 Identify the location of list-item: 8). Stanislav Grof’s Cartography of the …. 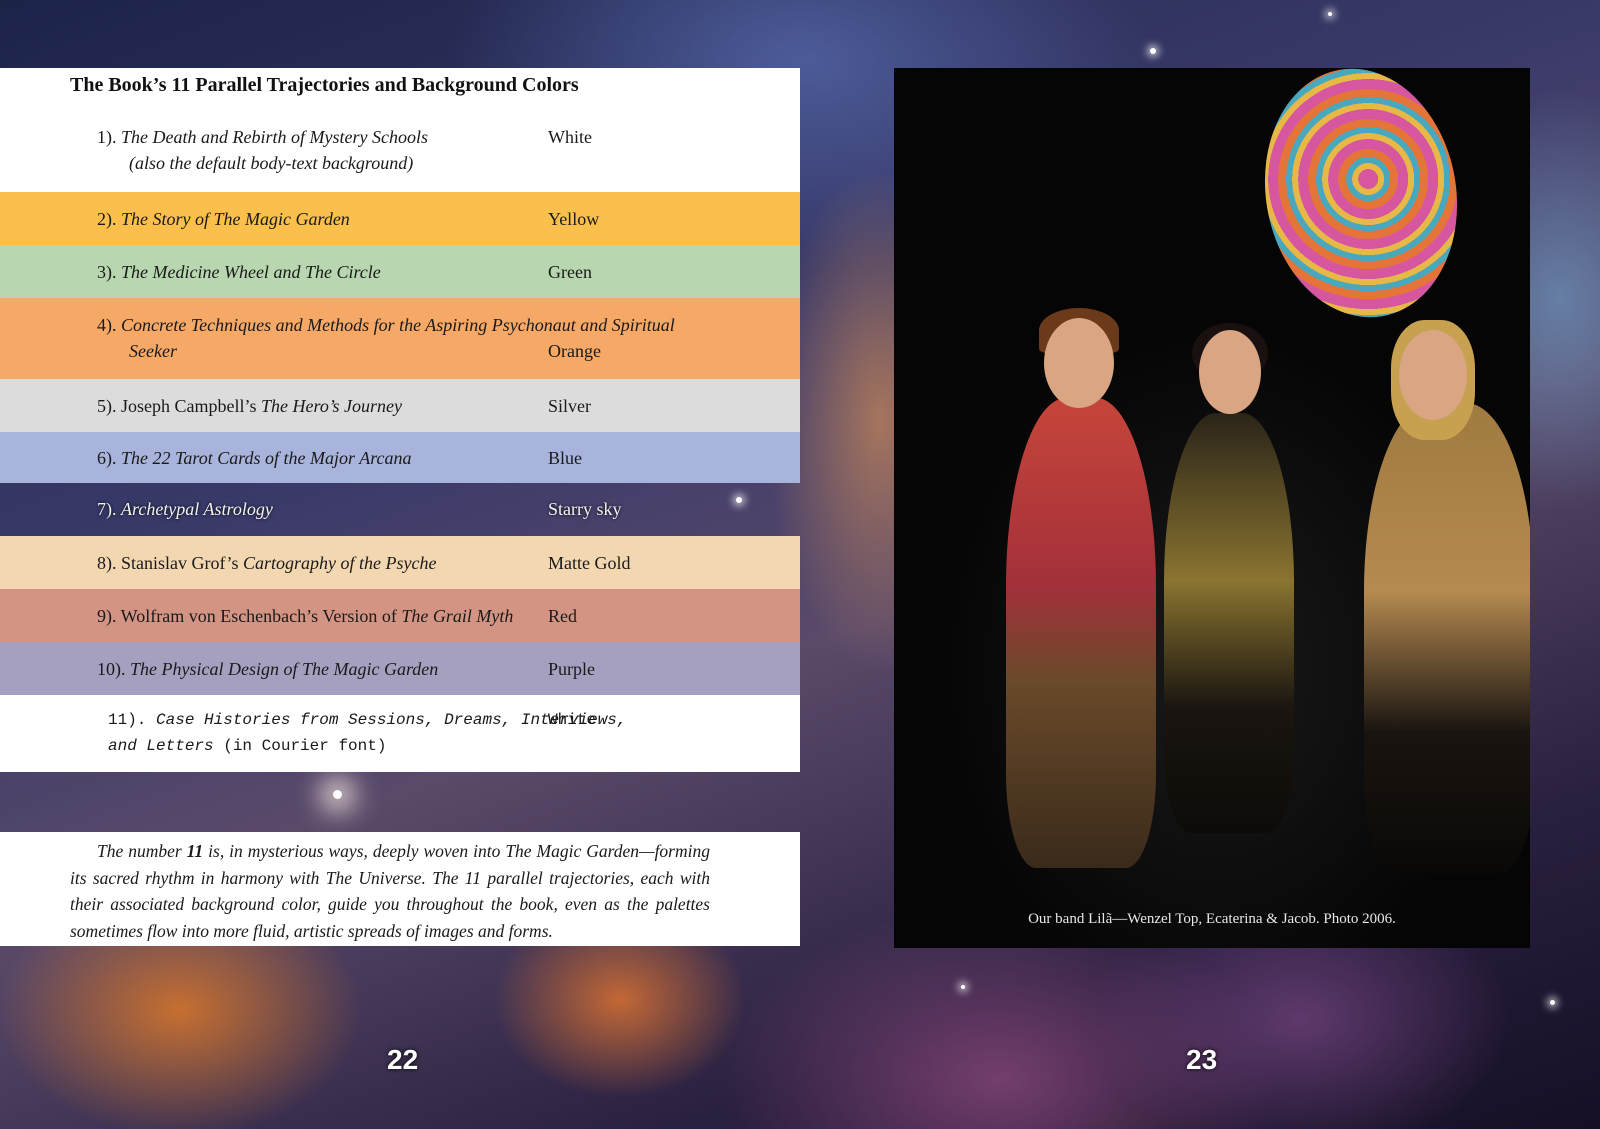
(400, 562).